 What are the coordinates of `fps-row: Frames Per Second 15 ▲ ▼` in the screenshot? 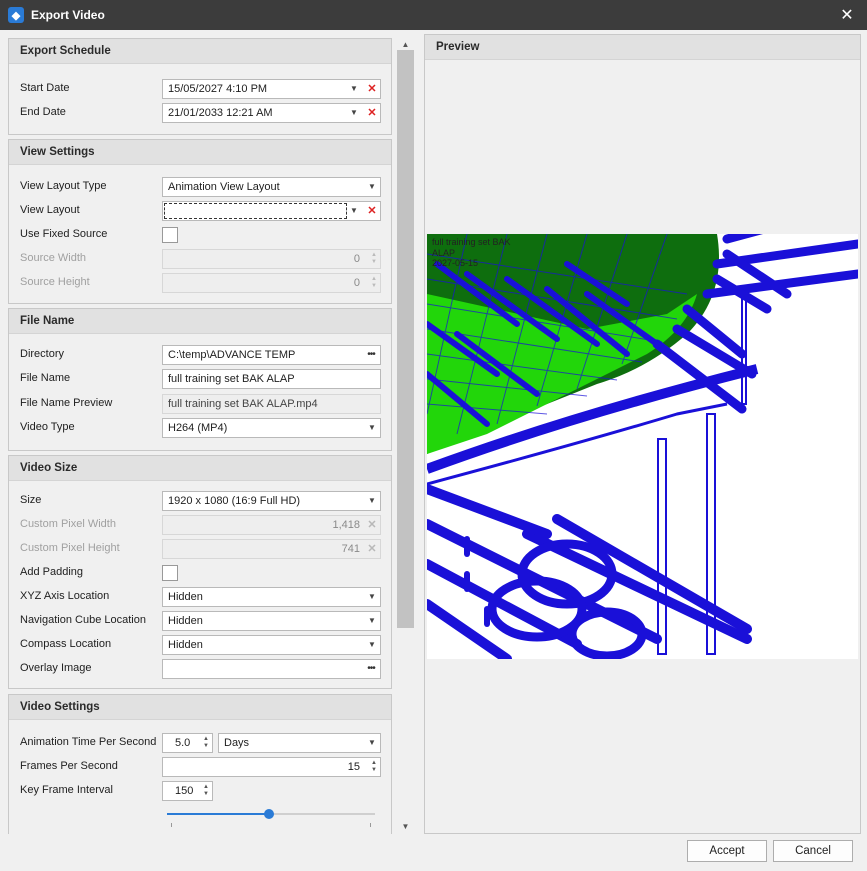 It's located at (200, 767).